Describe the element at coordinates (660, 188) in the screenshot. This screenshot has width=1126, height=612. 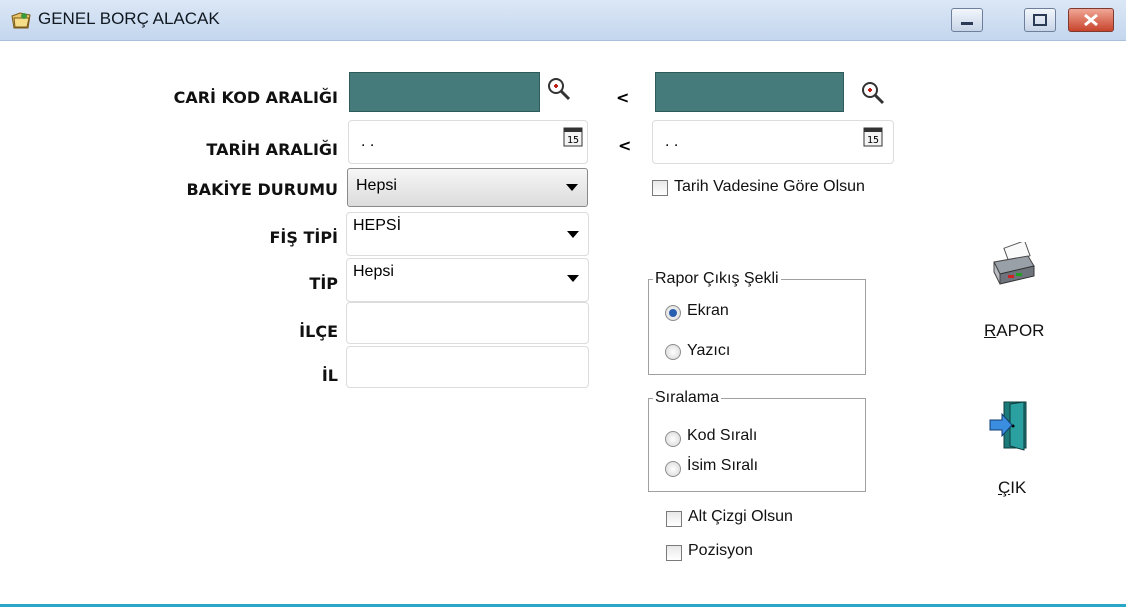
I see `tarih-vade-checkbox` at that location.